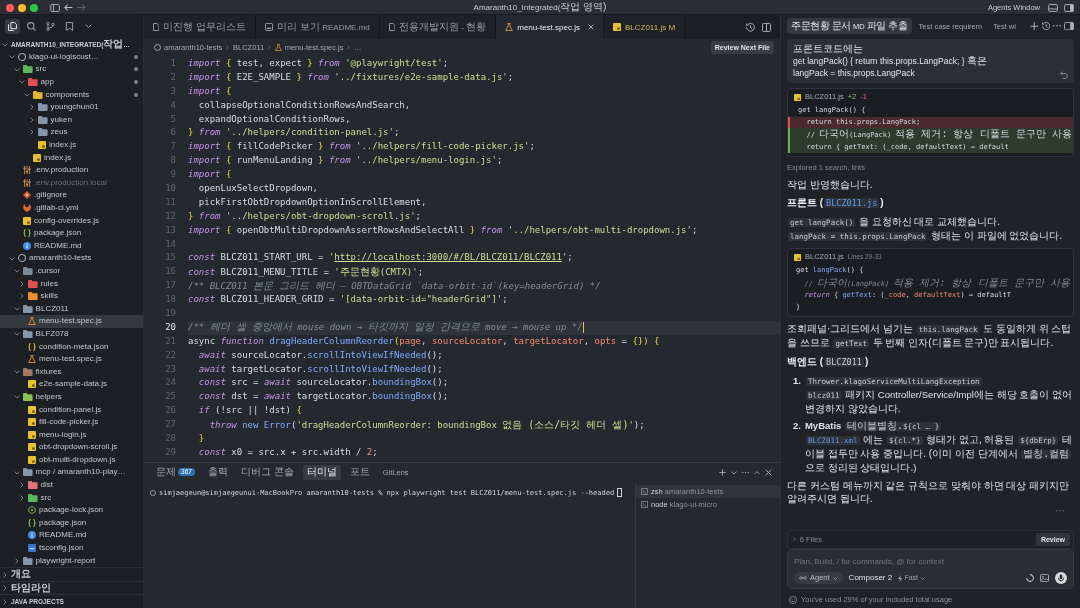  What do you see at coordinates (1064, 75) in the screenshot?
I see `undo-icon` at bounding box center [1064, 75].